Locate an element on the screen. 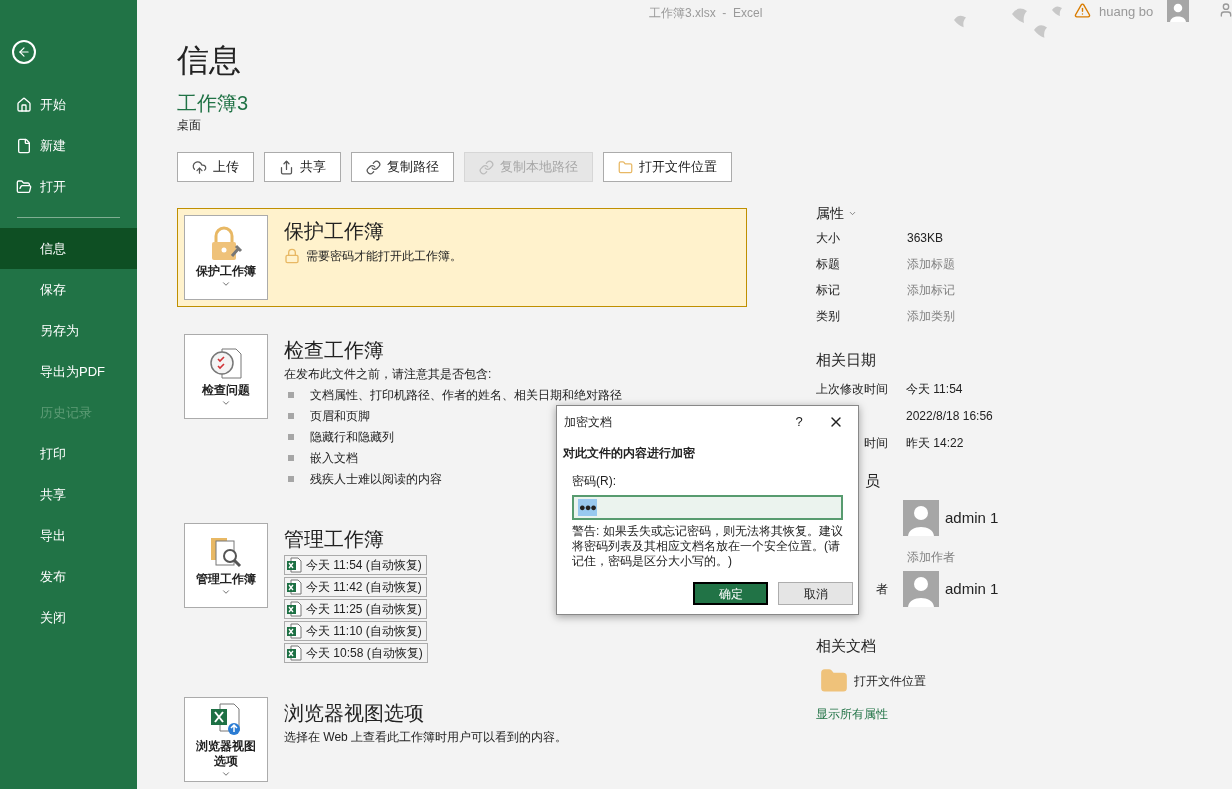  protection-note: 需要密码才能打开此工作簿。 is located at coordinates (384, 256).